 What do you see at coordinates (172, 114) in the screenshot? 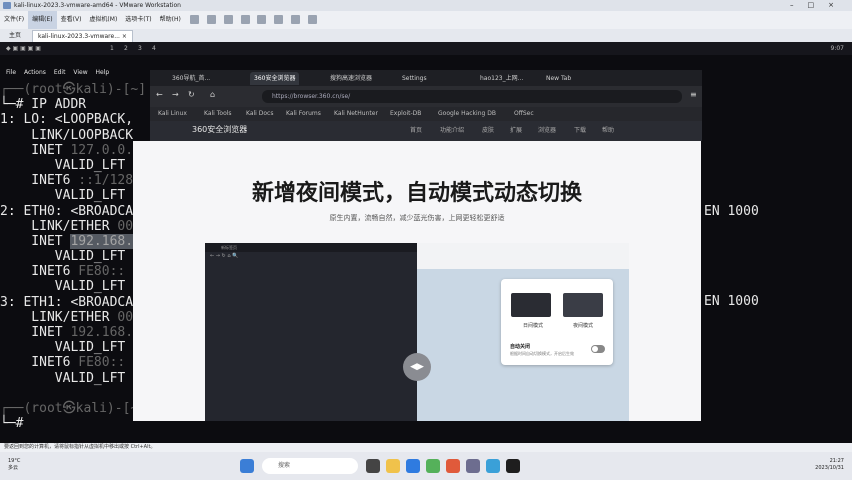
I see `bookmark-item: Kali Linux` at bounding box center [172, 114].